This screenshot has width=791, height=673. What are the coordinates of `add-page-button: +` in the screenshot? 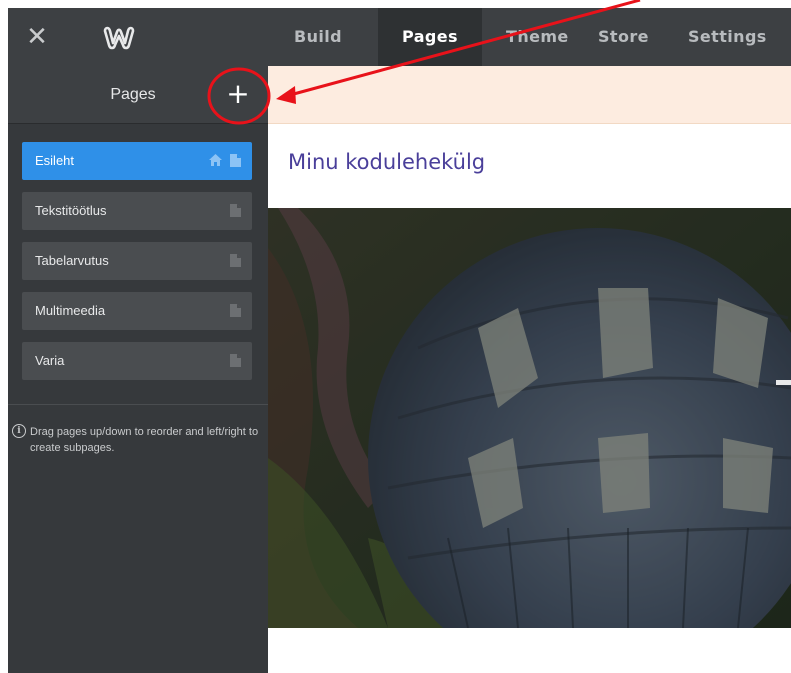 It's located at (238, 95).